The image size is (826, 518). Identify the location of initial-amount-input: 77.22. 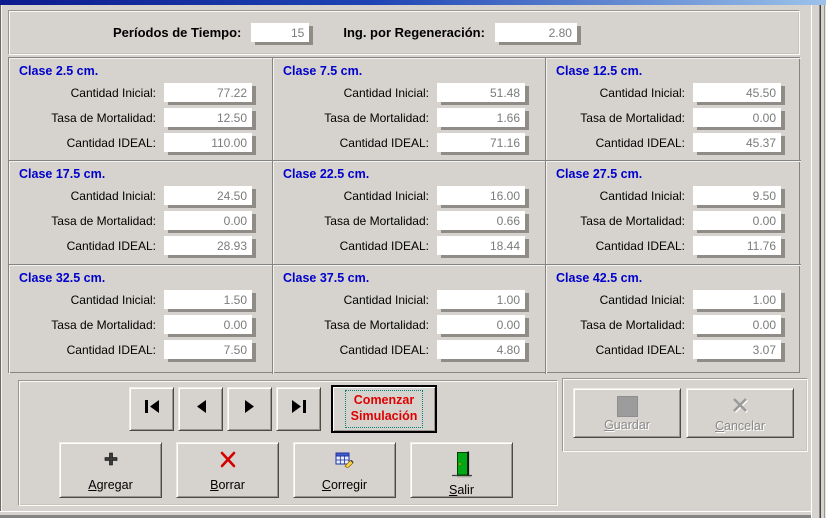
(208, 92).